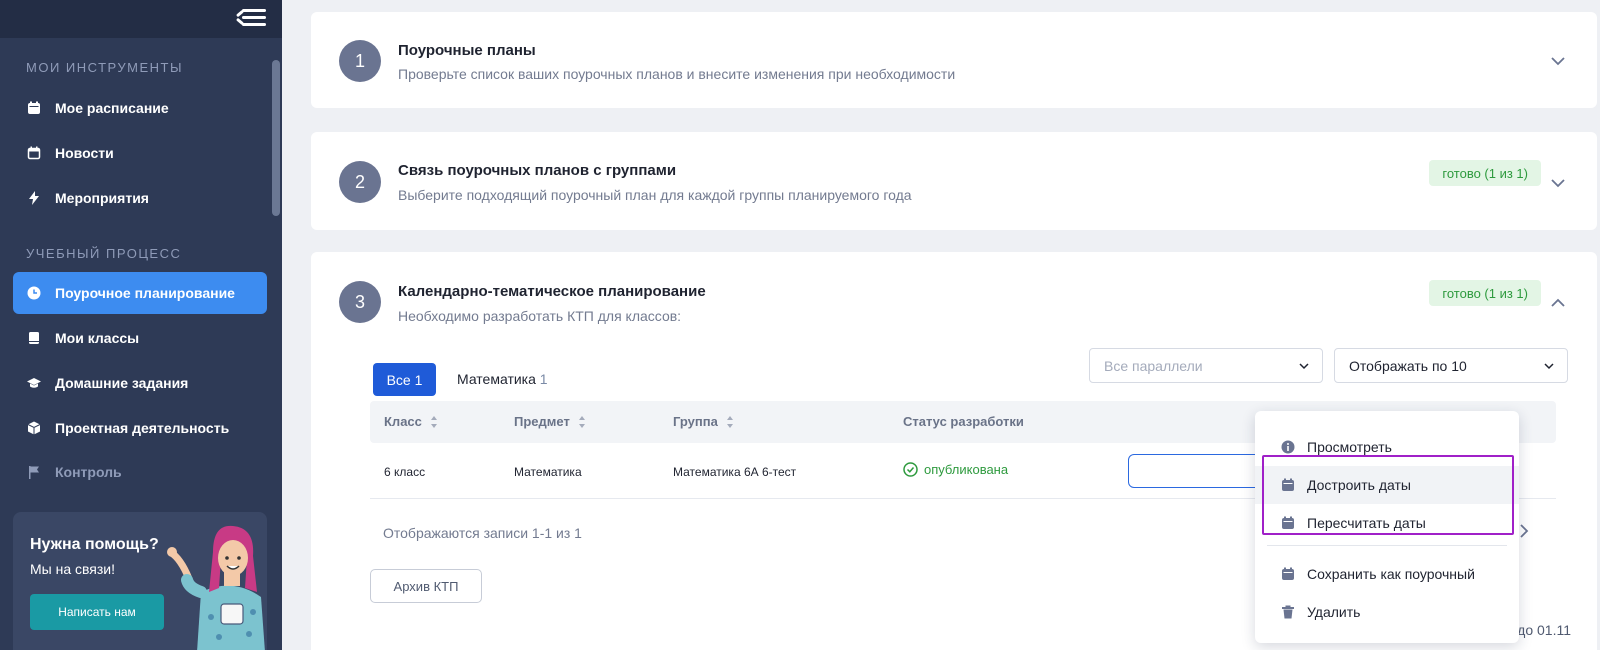 This screenshot has height=650, width=1600. I want to click on column-header-label: Предмет, so click(542, 421).